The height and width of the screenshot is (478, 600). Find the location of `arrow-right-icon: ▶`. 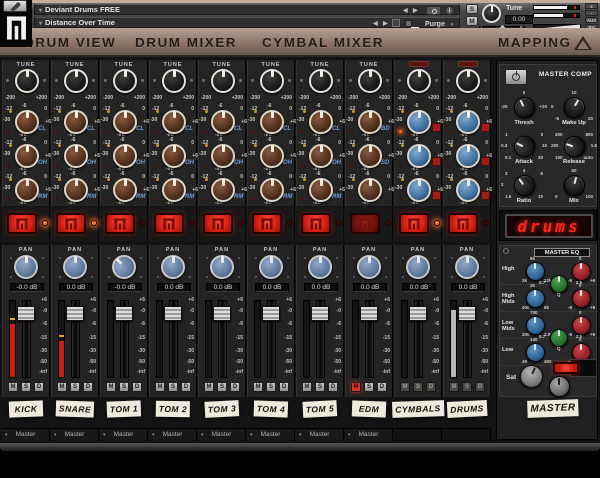

arrow-right-icon: ▶ is located at coordinates (415, 11).